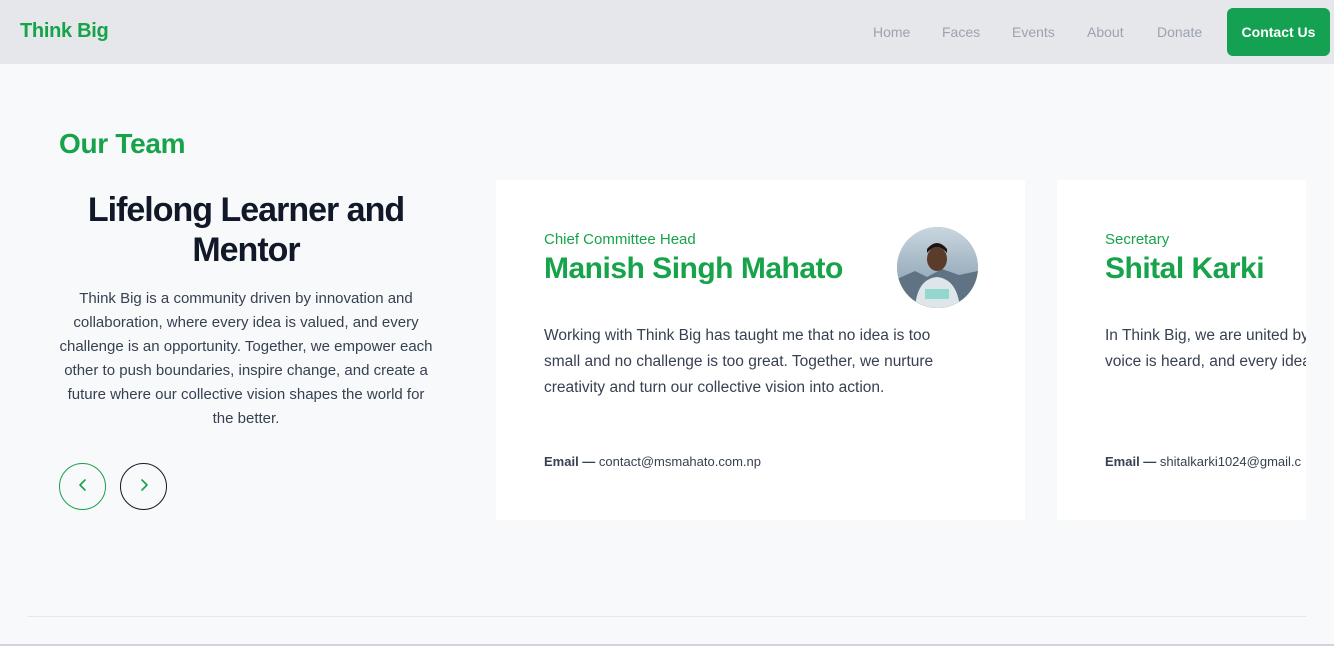  Describe the element at coordinates (891, 32) in the screenshot. I see `nav-home: Home` at that location.